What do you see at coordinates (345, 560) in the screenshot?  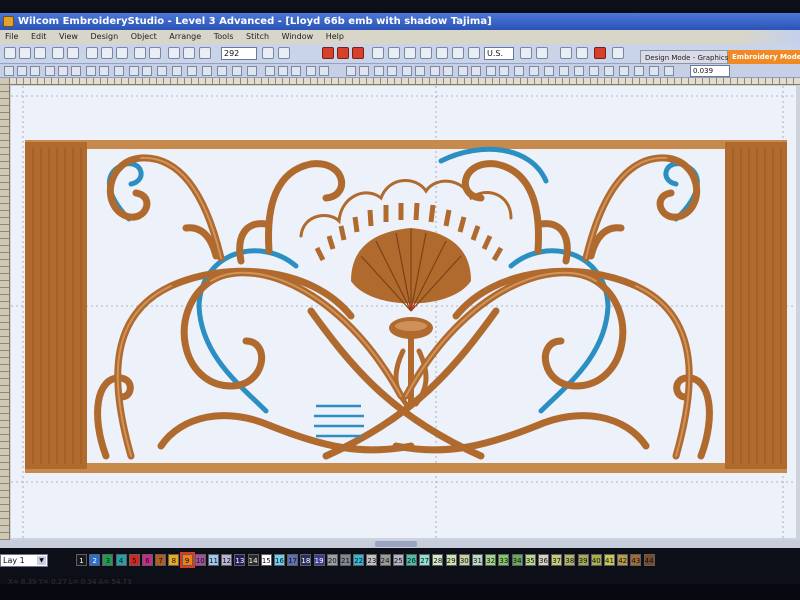 I see `palette-color-21: 21` at bounding box center [345, 560].